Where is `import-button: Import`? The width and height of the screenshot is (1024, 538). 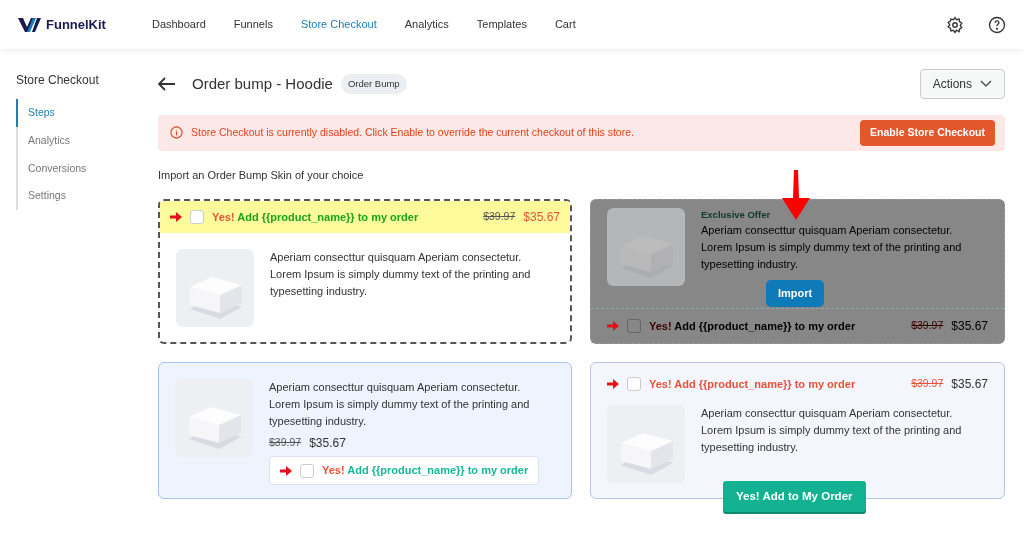
import-button: Import is located at coordinates (795, 293).